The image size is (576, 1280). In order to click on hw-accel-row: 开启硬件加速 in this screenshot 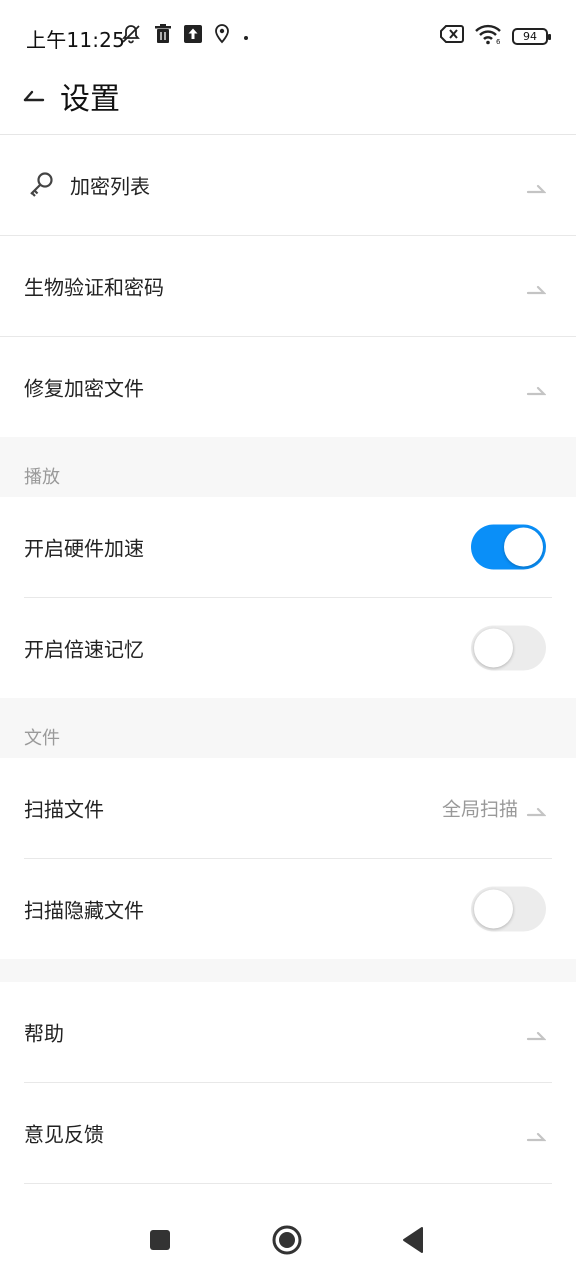, I will do `click(288, 547)`.